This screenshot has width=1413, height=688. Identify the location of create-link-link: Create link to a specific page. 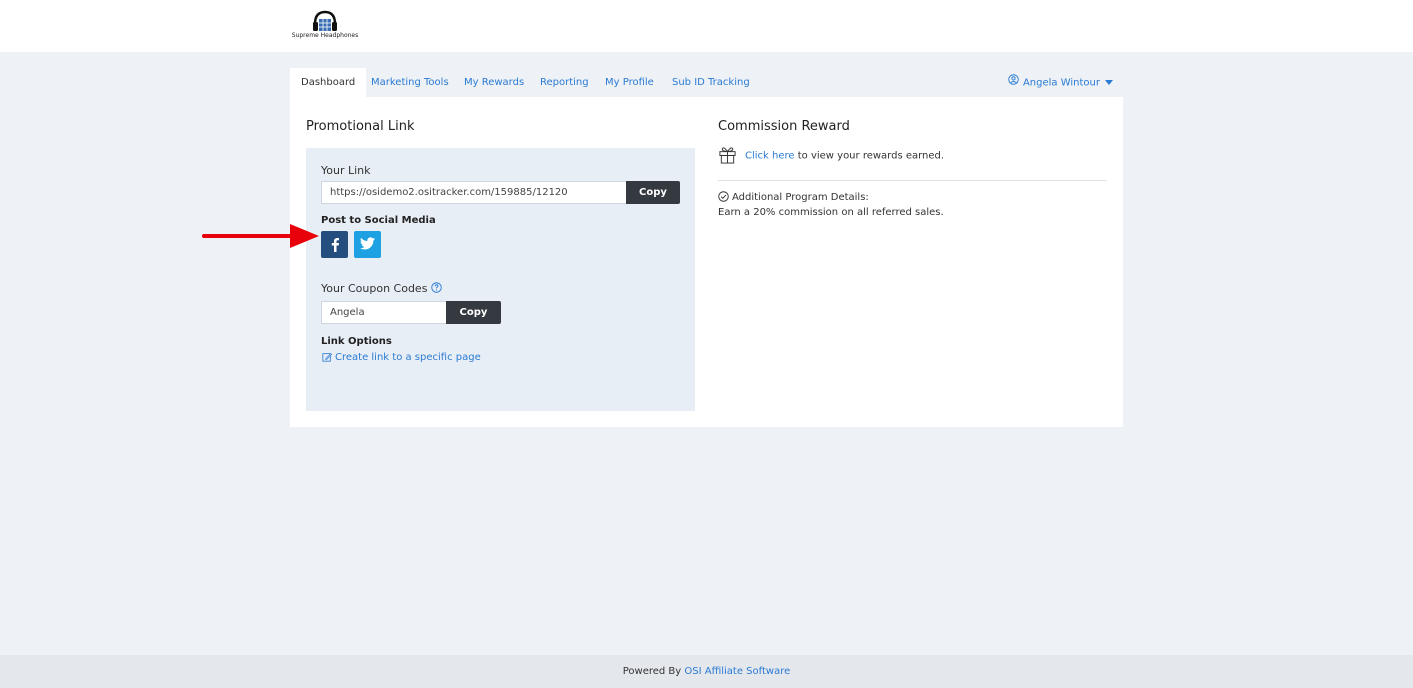
(401, 357).